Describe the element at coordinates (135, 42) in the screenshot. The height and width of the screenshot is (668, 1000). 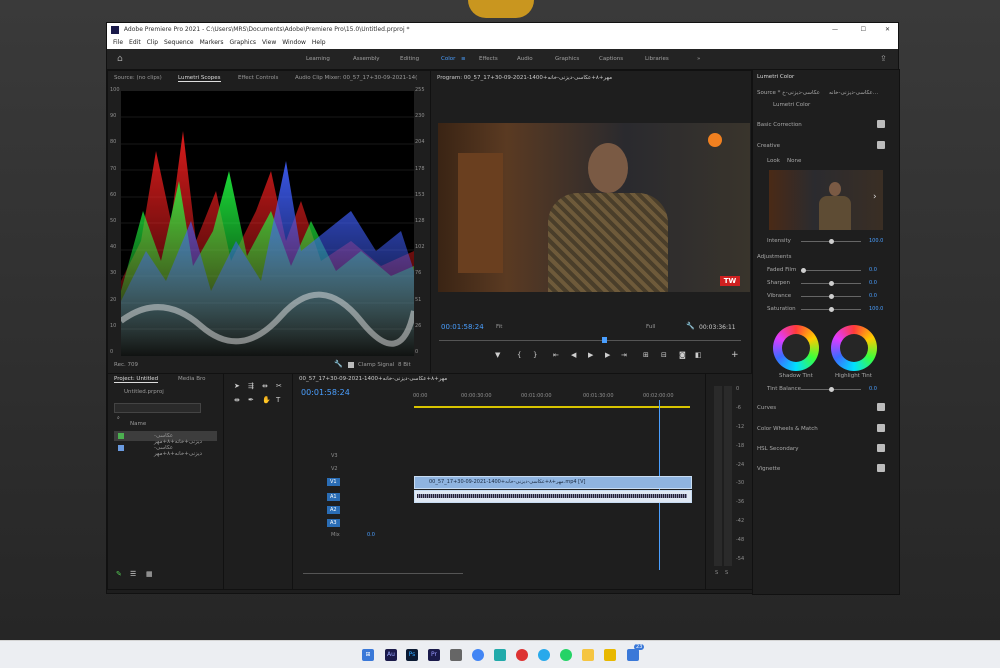
I see `menu-edit: Edit` at that location.